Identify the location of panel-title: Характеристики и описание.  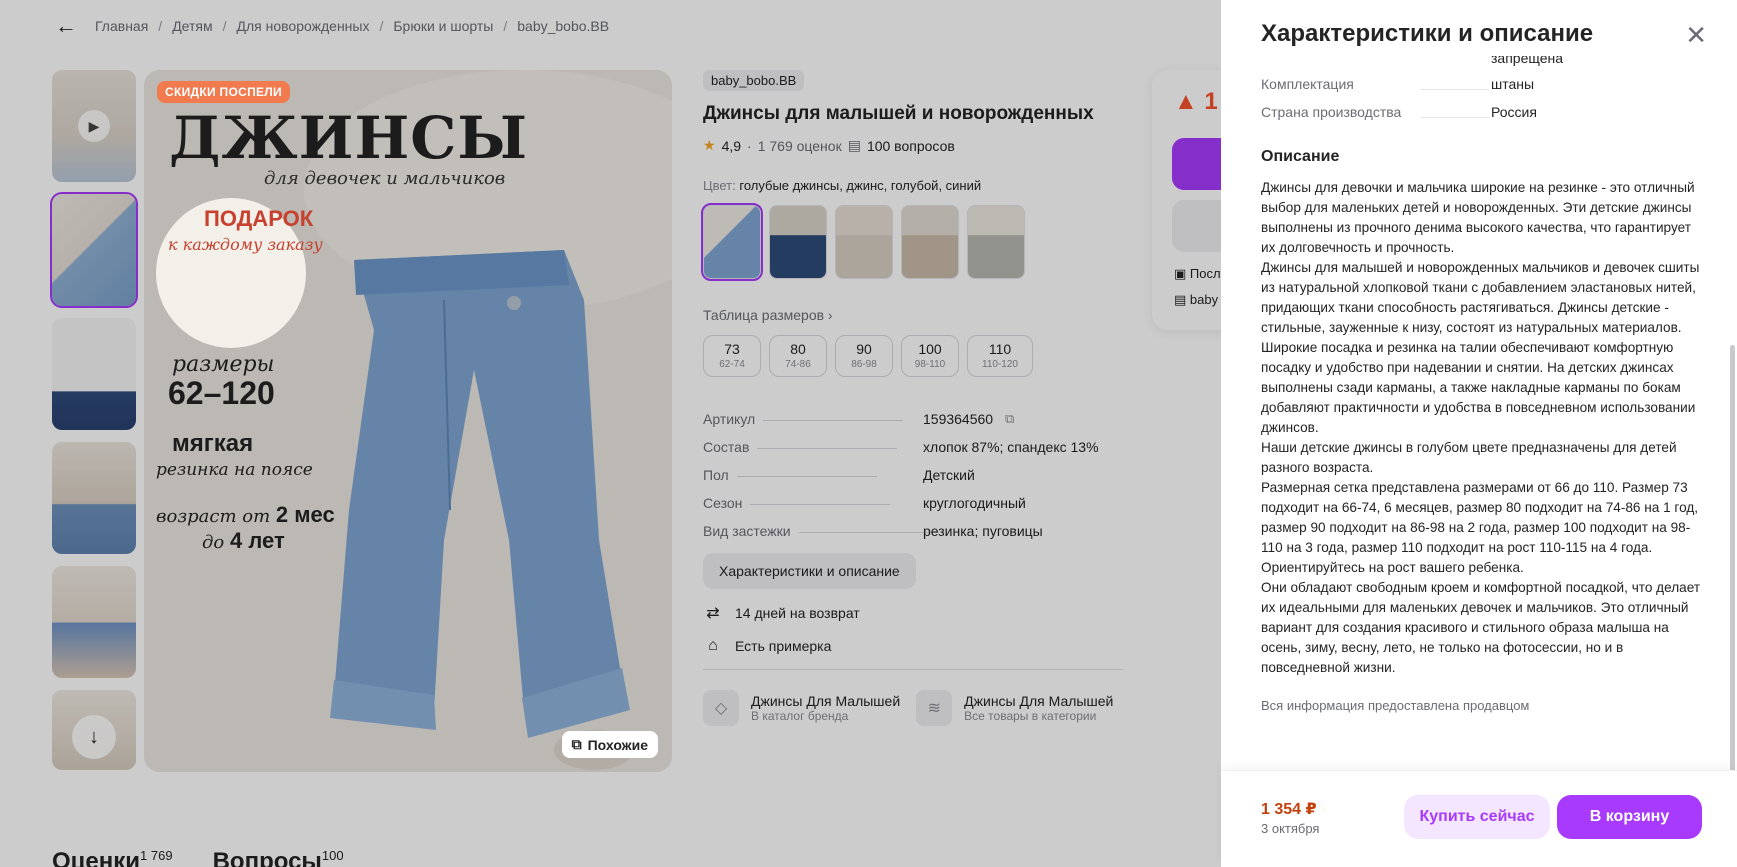
(1427, 33).